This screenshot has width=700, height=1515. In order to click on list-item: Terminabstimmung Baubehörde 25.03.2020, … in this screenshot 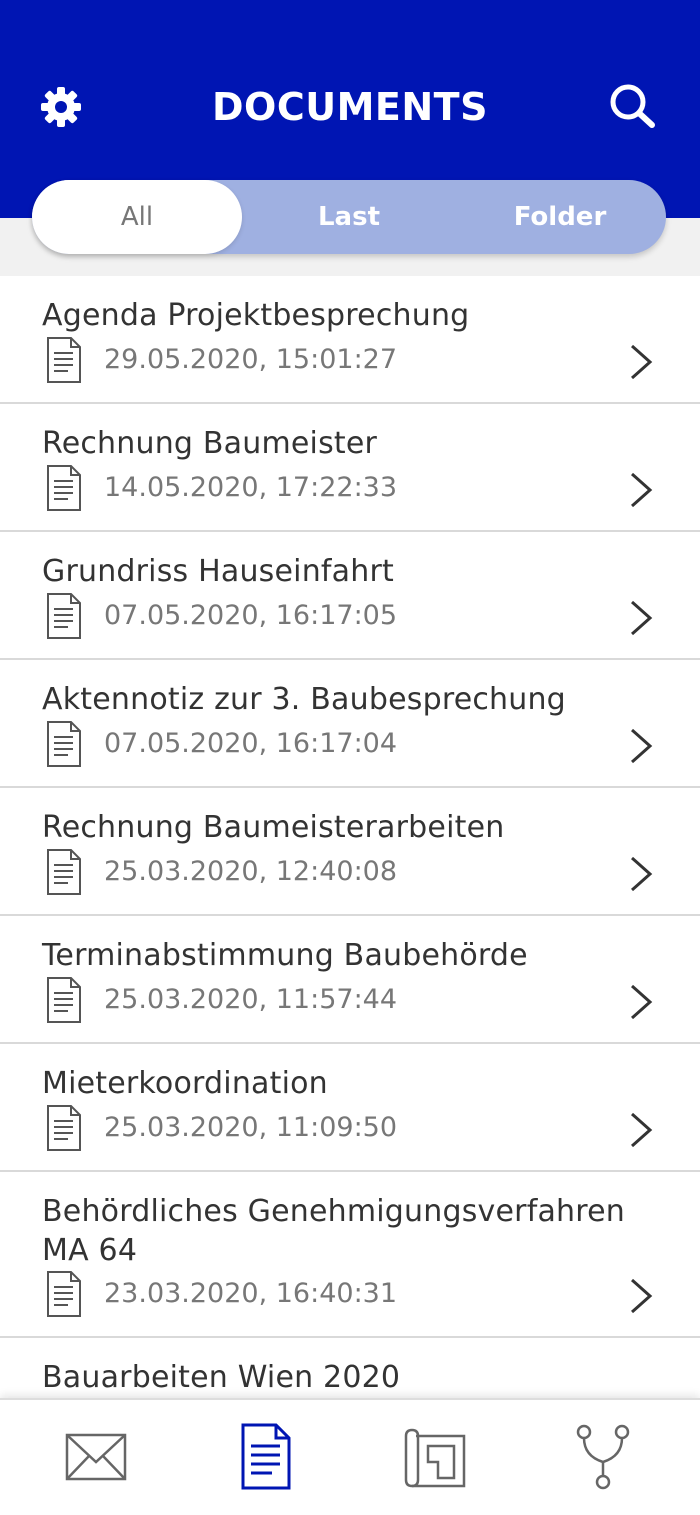, I will do `click(350, 980)`.